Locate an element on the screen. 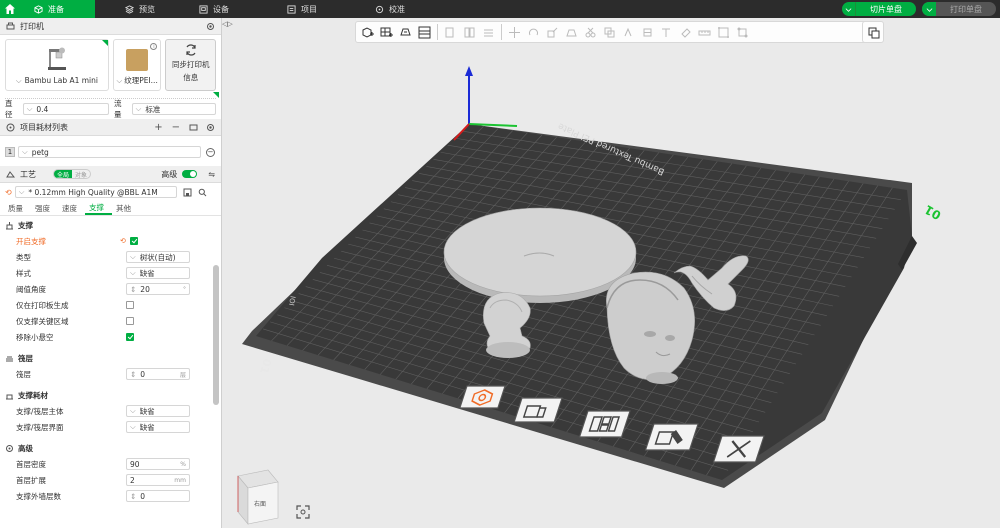  tab-calibrate: 校准 is located at coordinates (390, 9).